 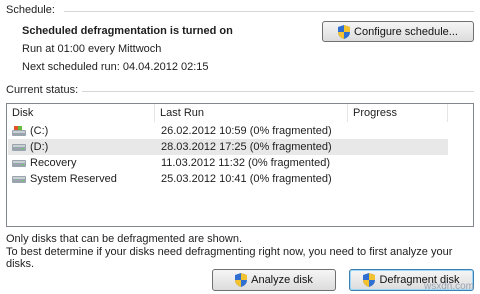 I want to click on disk-last-run: 11.03.2012 11:32 (0% fragmented), so click(x=245, y=163).